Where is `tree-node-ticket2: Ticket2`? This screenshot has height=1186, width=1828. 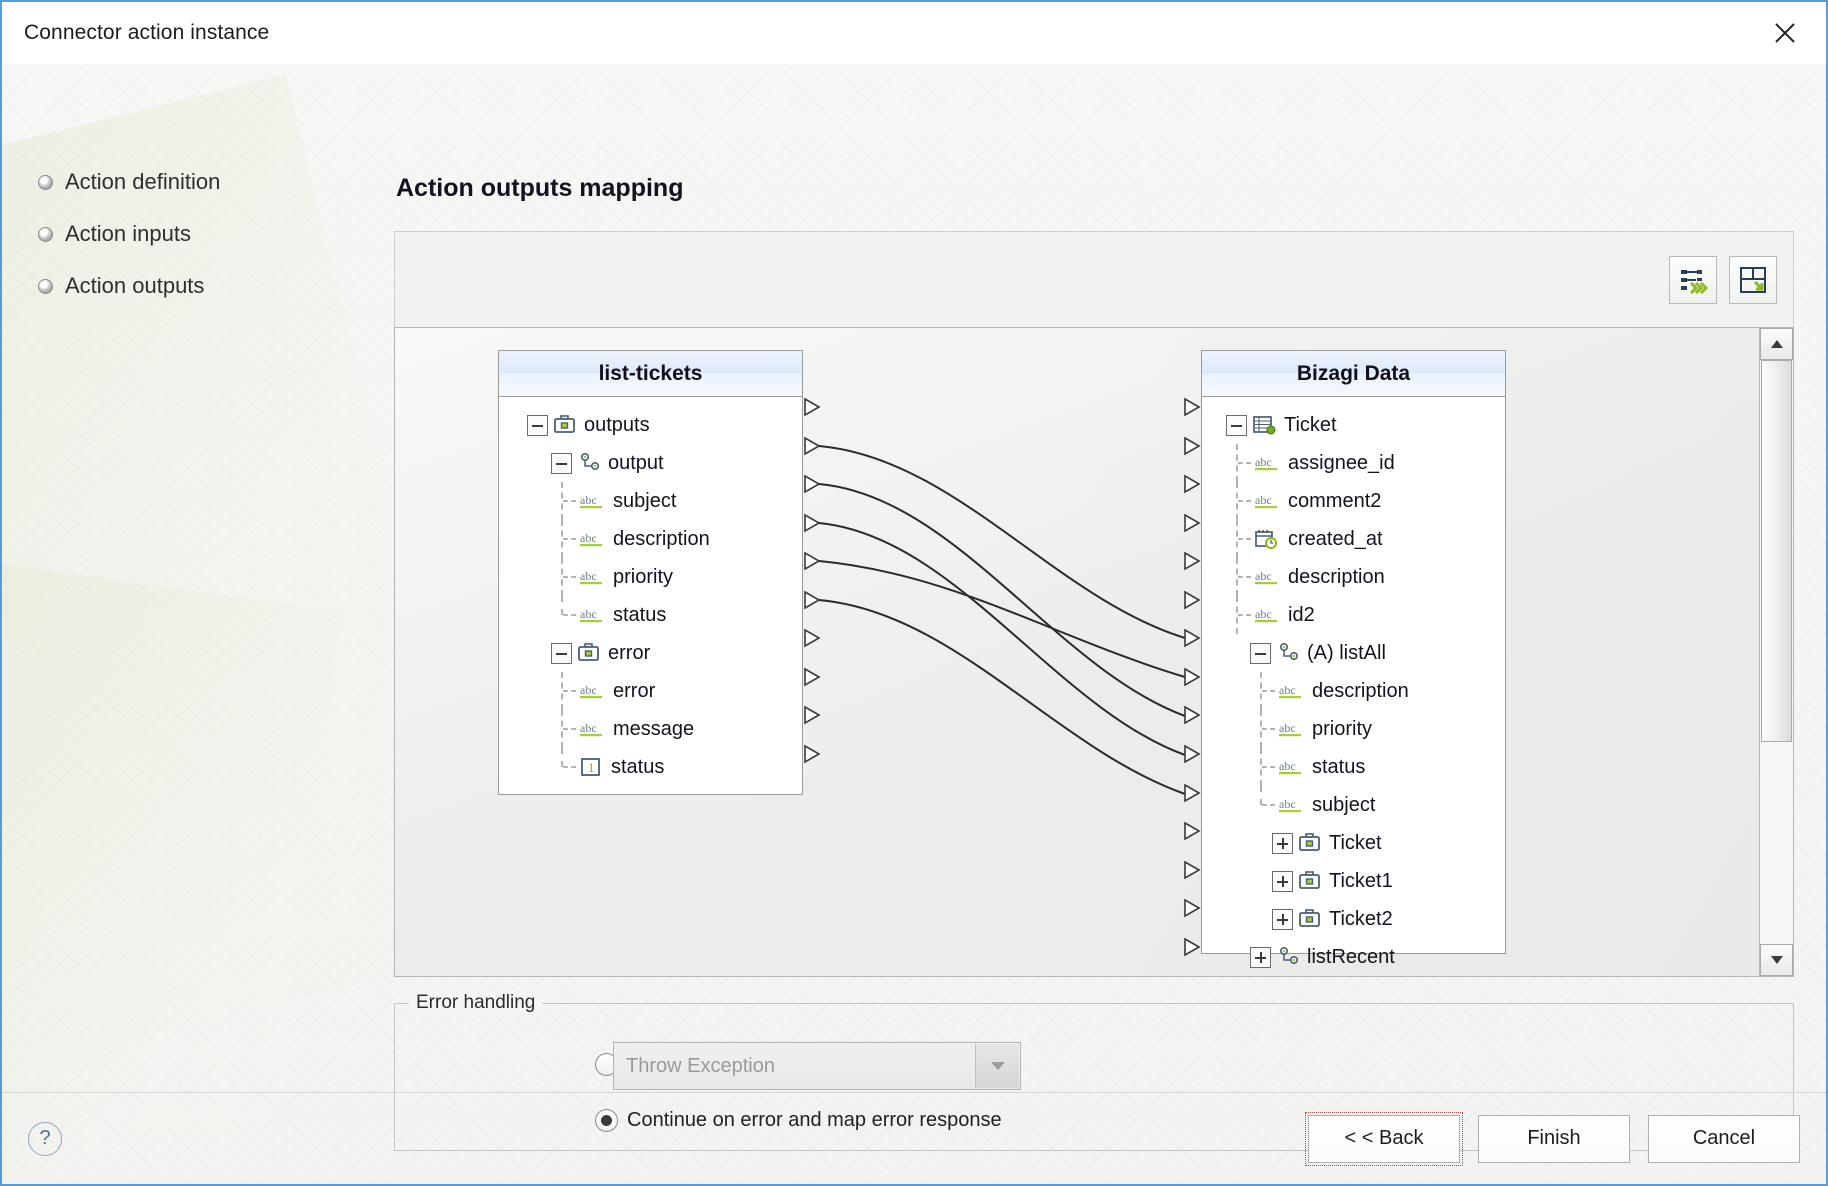 tree-node-ticket2: Ticket2 is located at coordinates (1353, 919).